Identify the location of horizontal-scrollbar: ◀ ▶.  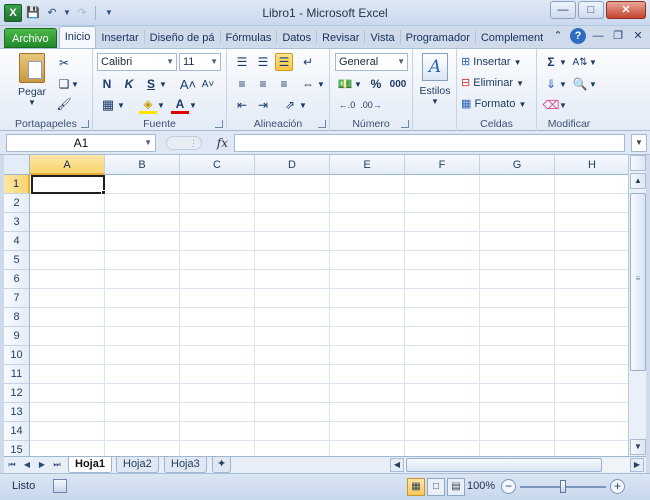
(517, 465).